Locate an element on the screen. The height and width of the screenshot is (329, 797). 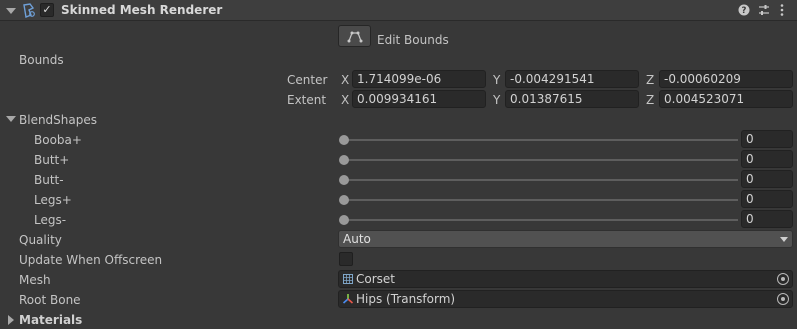
bounds-edit-icon is located at coordinates (355, 37).